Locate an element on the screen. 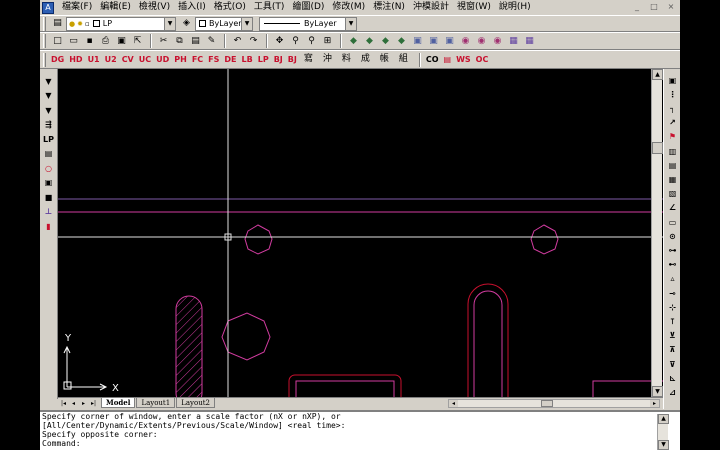 The height and width of the screenshot is (450, 720). pan-icon: ✥ is located at coordinates (279, 41).